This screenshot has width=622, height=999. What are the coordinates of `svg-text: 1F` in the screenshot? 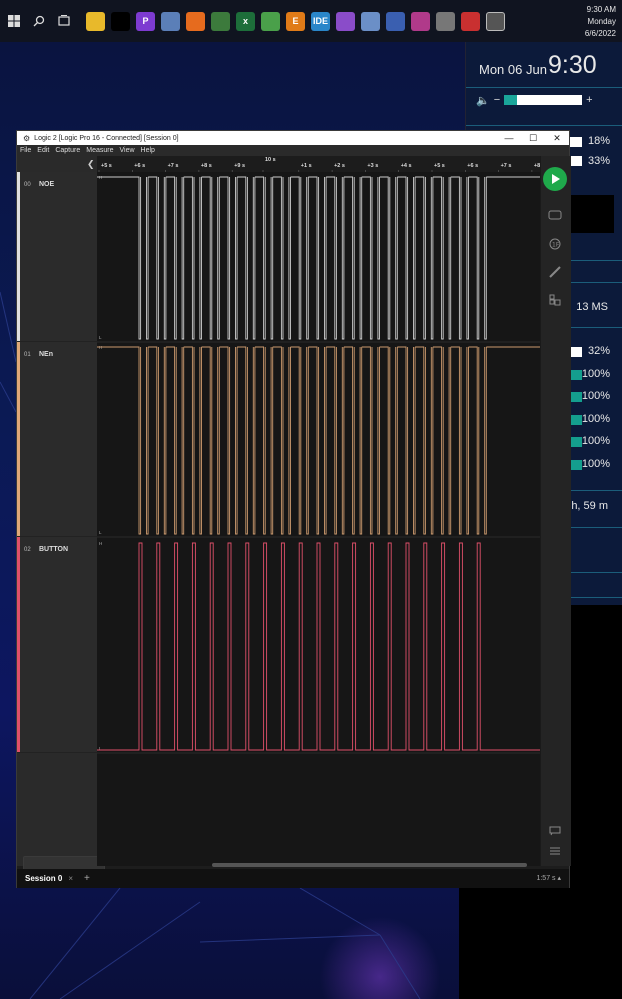 It's located at (556, 245).